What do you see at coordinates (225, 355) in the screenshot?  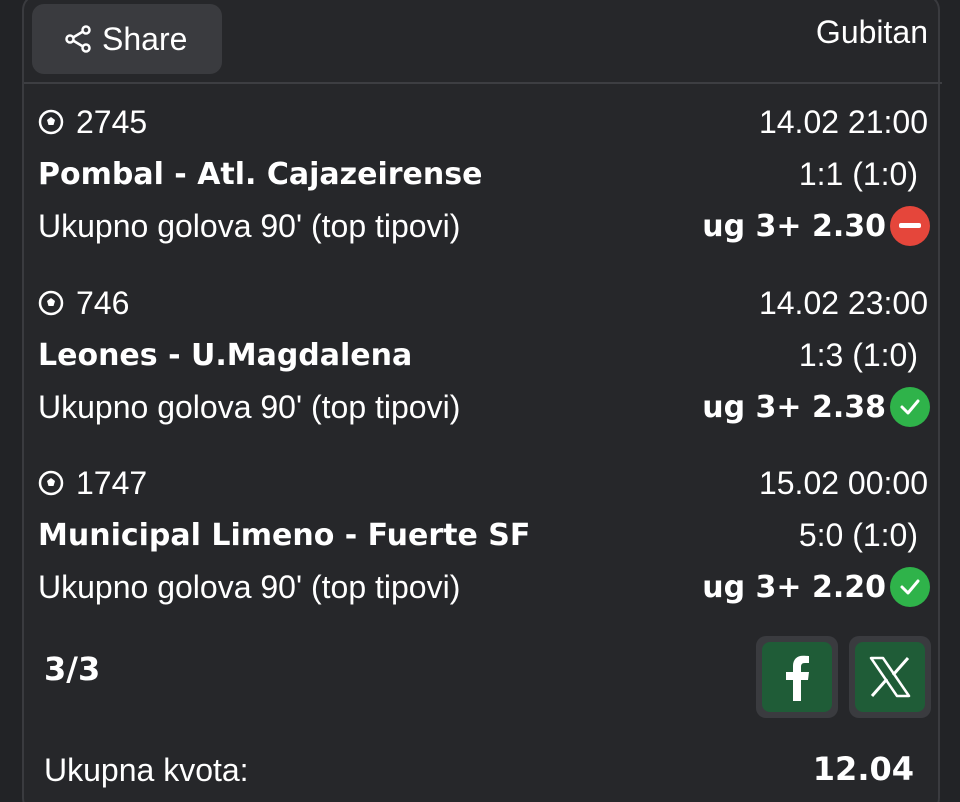 I see `match-teams: Leones - U.Magdalena` at bounding box center [225, 355].